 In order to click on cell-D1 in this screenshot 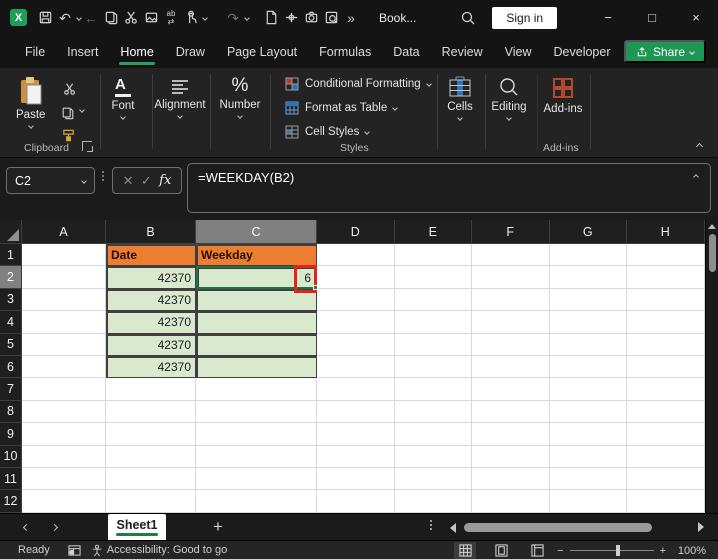, I will do `click(356, 255)`.